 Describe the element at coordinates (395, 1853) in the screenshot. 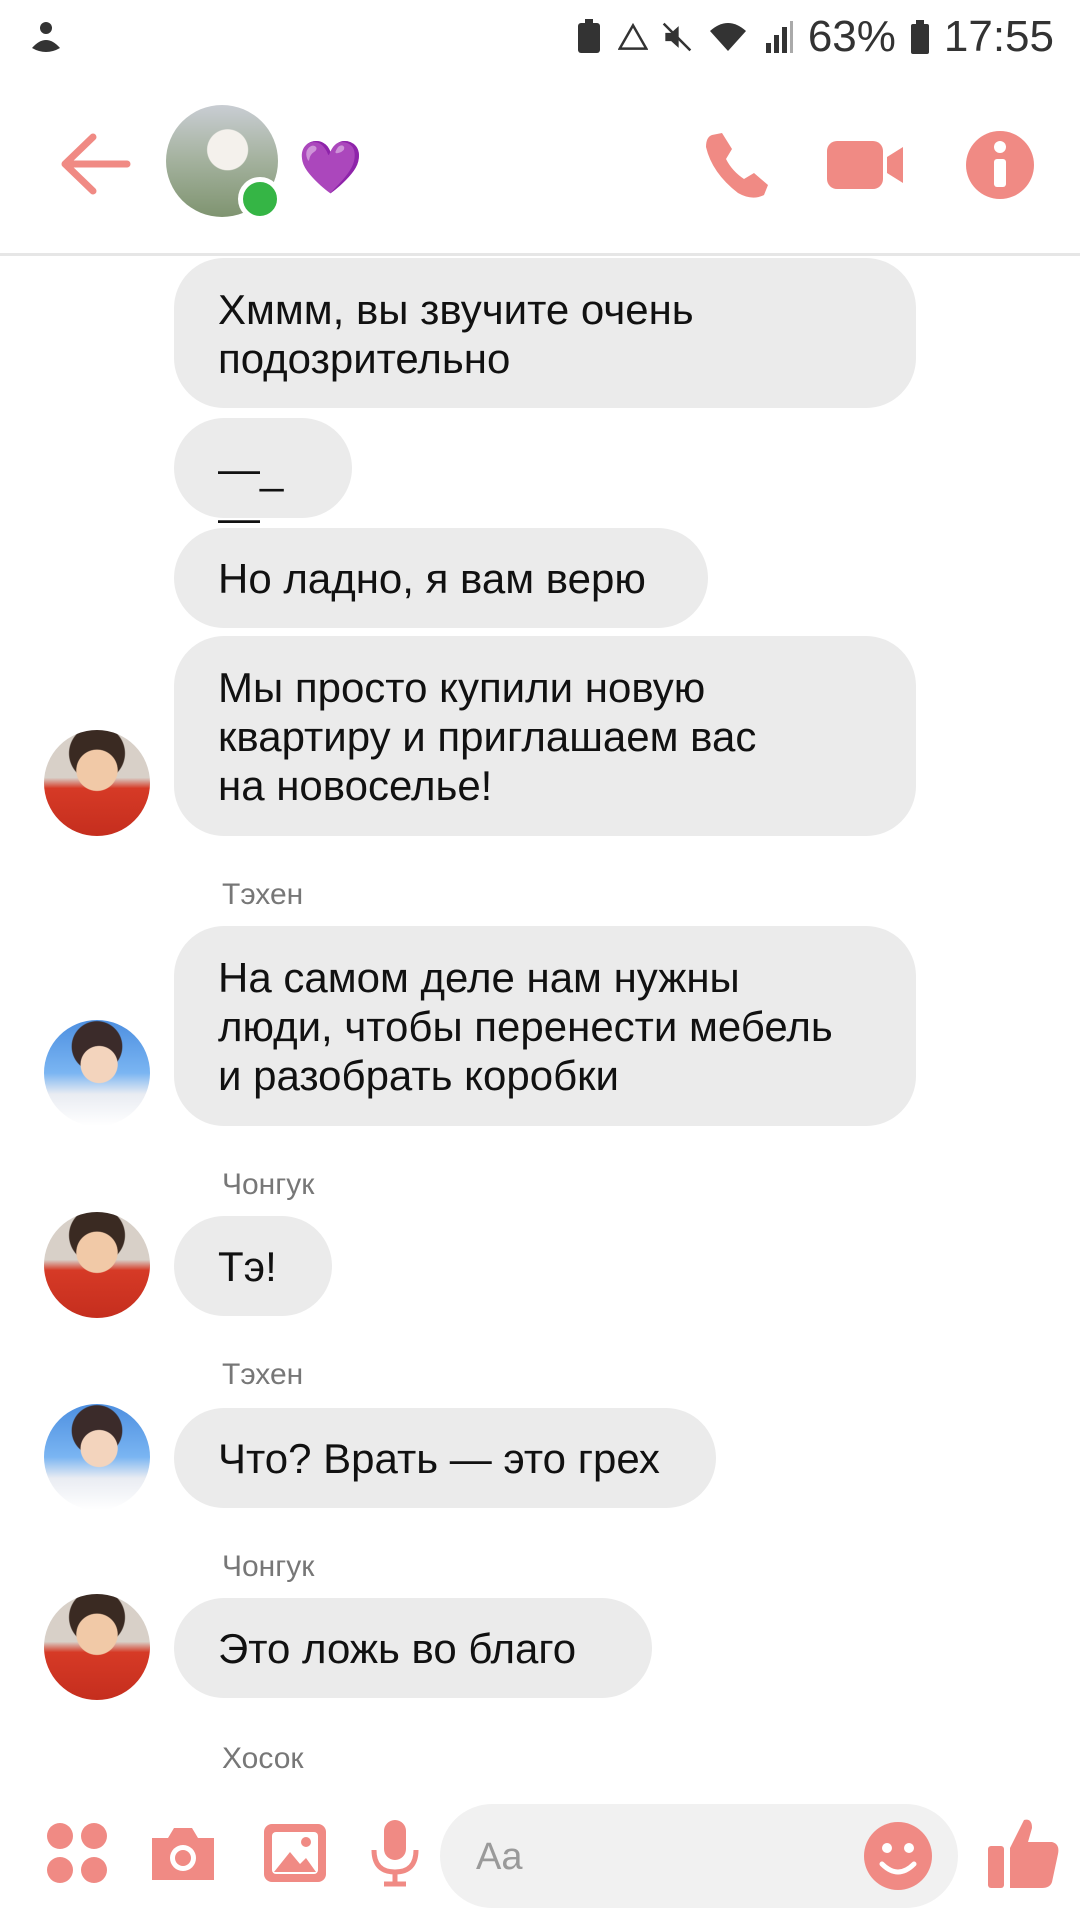

I see `microphone-icon` at that location.